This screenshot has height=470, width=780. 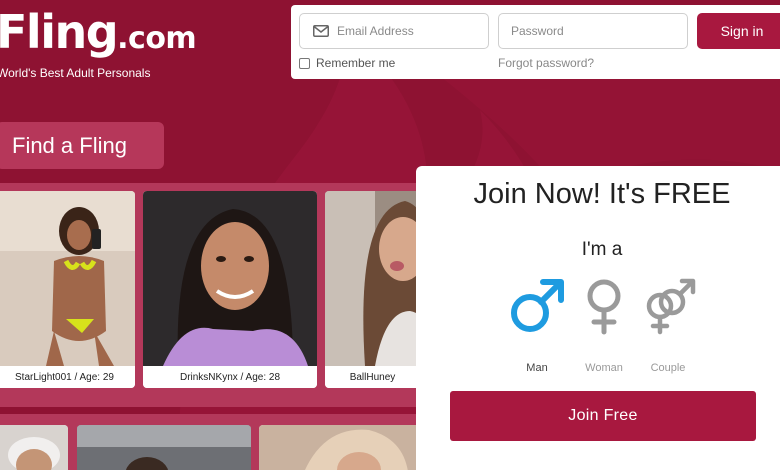 What do you see at coordinates (602, 194) in the screenshot?
I see `join-title: Join Now! It's FREE` at bounding box center [602, 194].